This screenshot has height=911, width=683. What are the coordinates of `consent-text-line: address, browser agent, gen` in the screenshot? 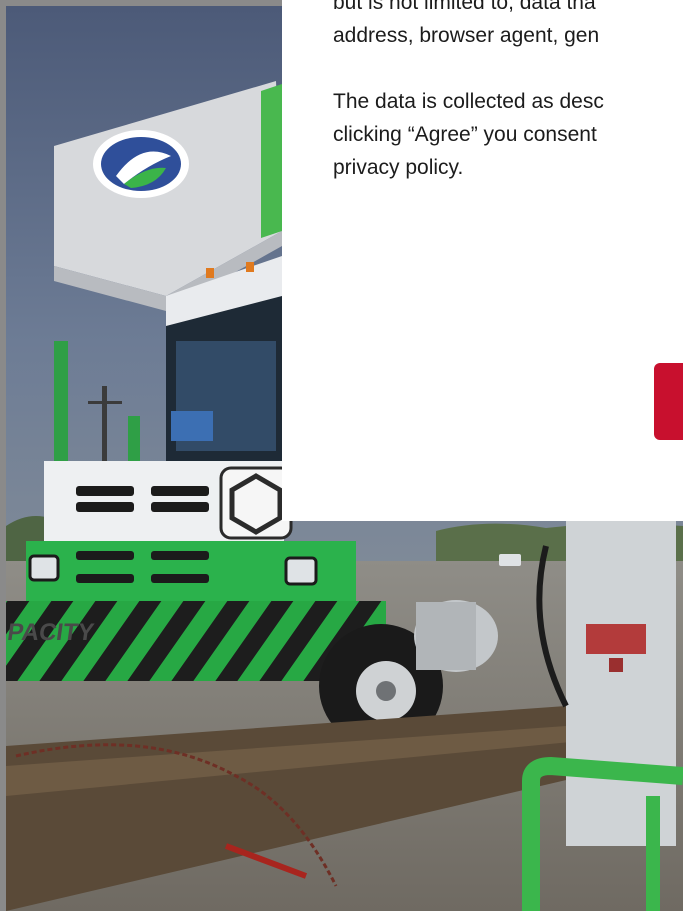 It's located at (466, 35).